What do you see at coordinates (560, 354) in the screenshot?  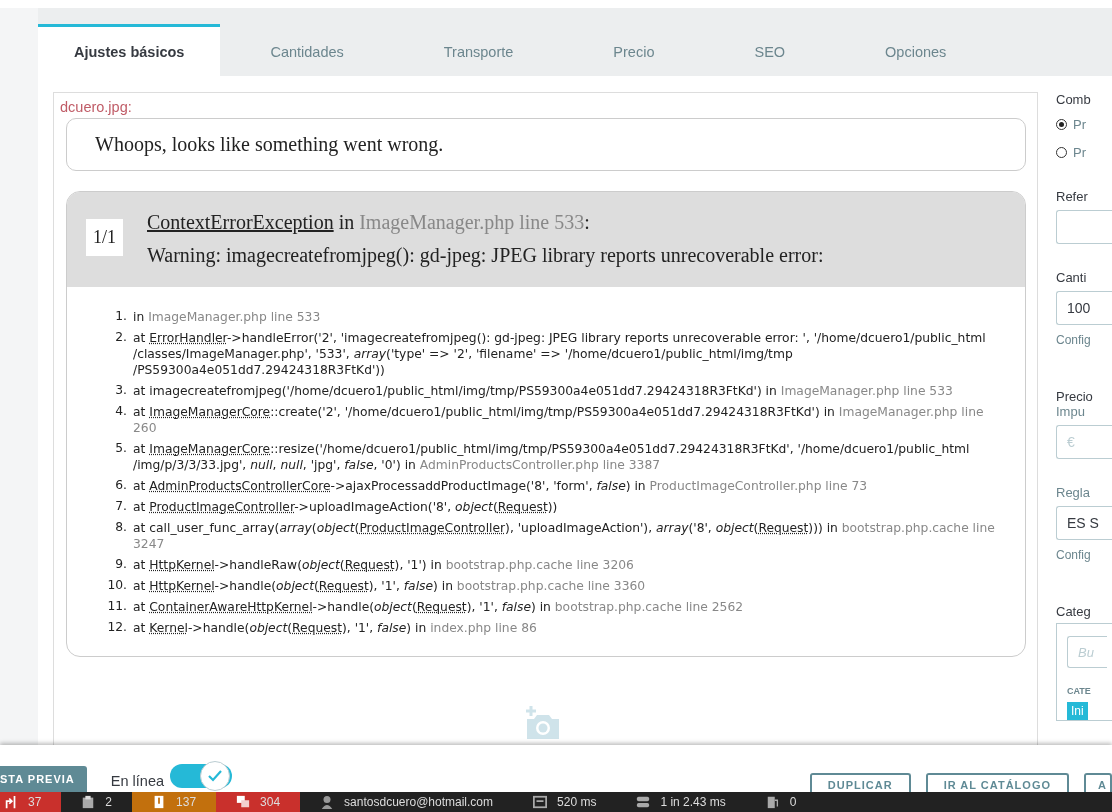 I see `trace-line: at ErrorHandler->handleError('2', 'imagecreatefromjpeg(): gd-jpeg: JPEG library reports unrecoverable error: ', '/home/dcuero1/public_html /classes/ImageManager.php', '533', array('type' => '2', 'filename' => '/home/dcuero1/public_html/img/tmp /PS59300a4e051dd7.29424318R3FtKd'))` at bounding box center [560, 354].